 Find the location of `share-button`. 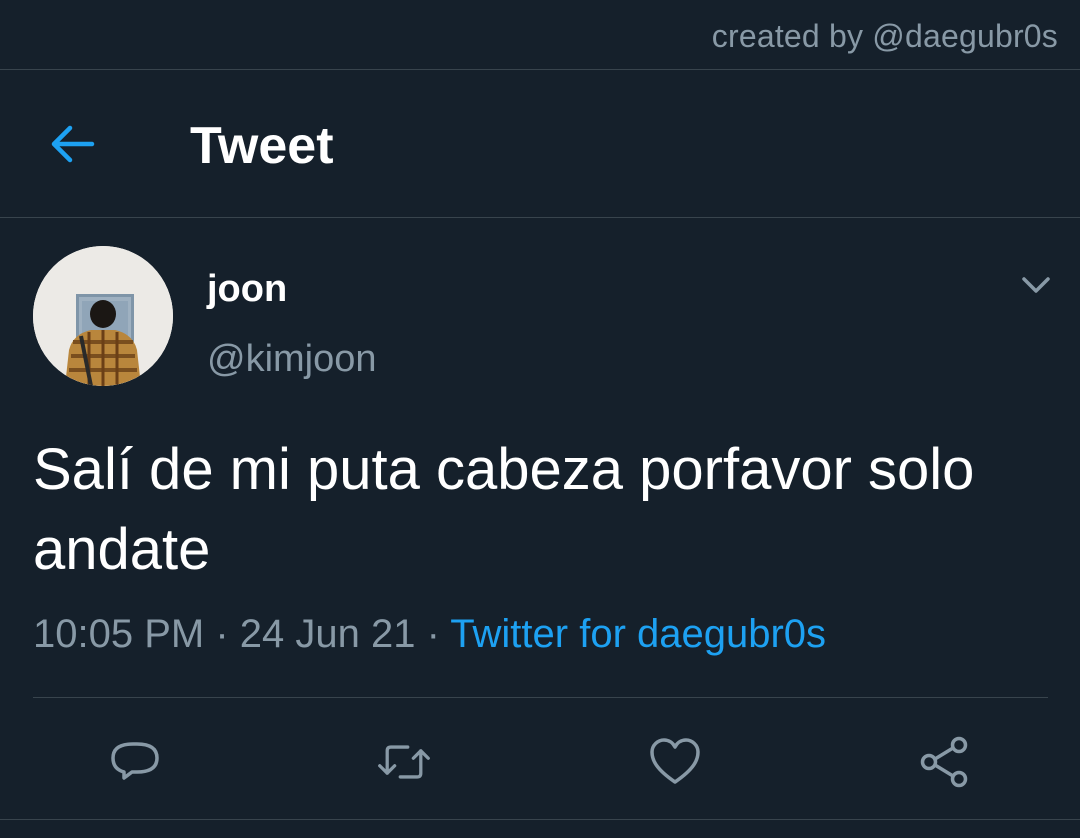

share-button is located at coordinates (944, 762).